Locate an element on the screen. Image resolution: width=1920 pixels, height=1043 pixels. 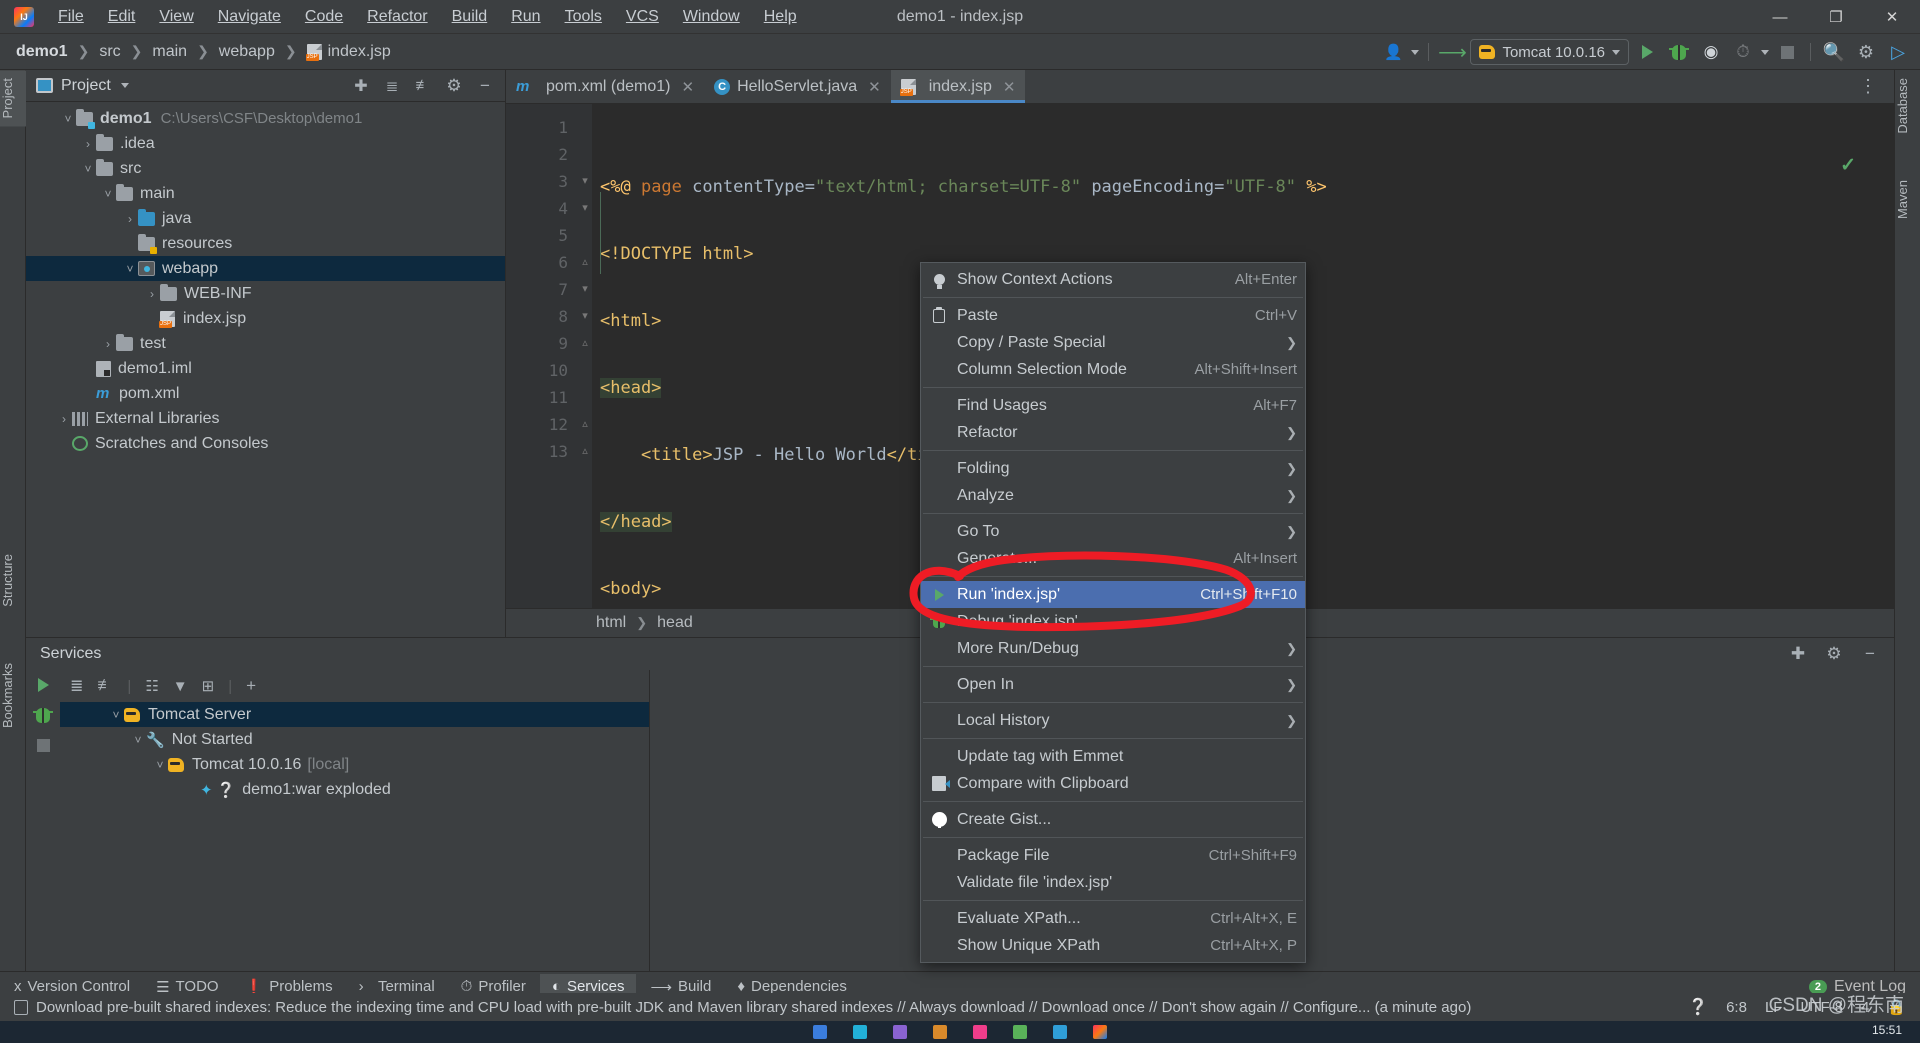
editor-scrollbar is located at coordinates (1887, 387).